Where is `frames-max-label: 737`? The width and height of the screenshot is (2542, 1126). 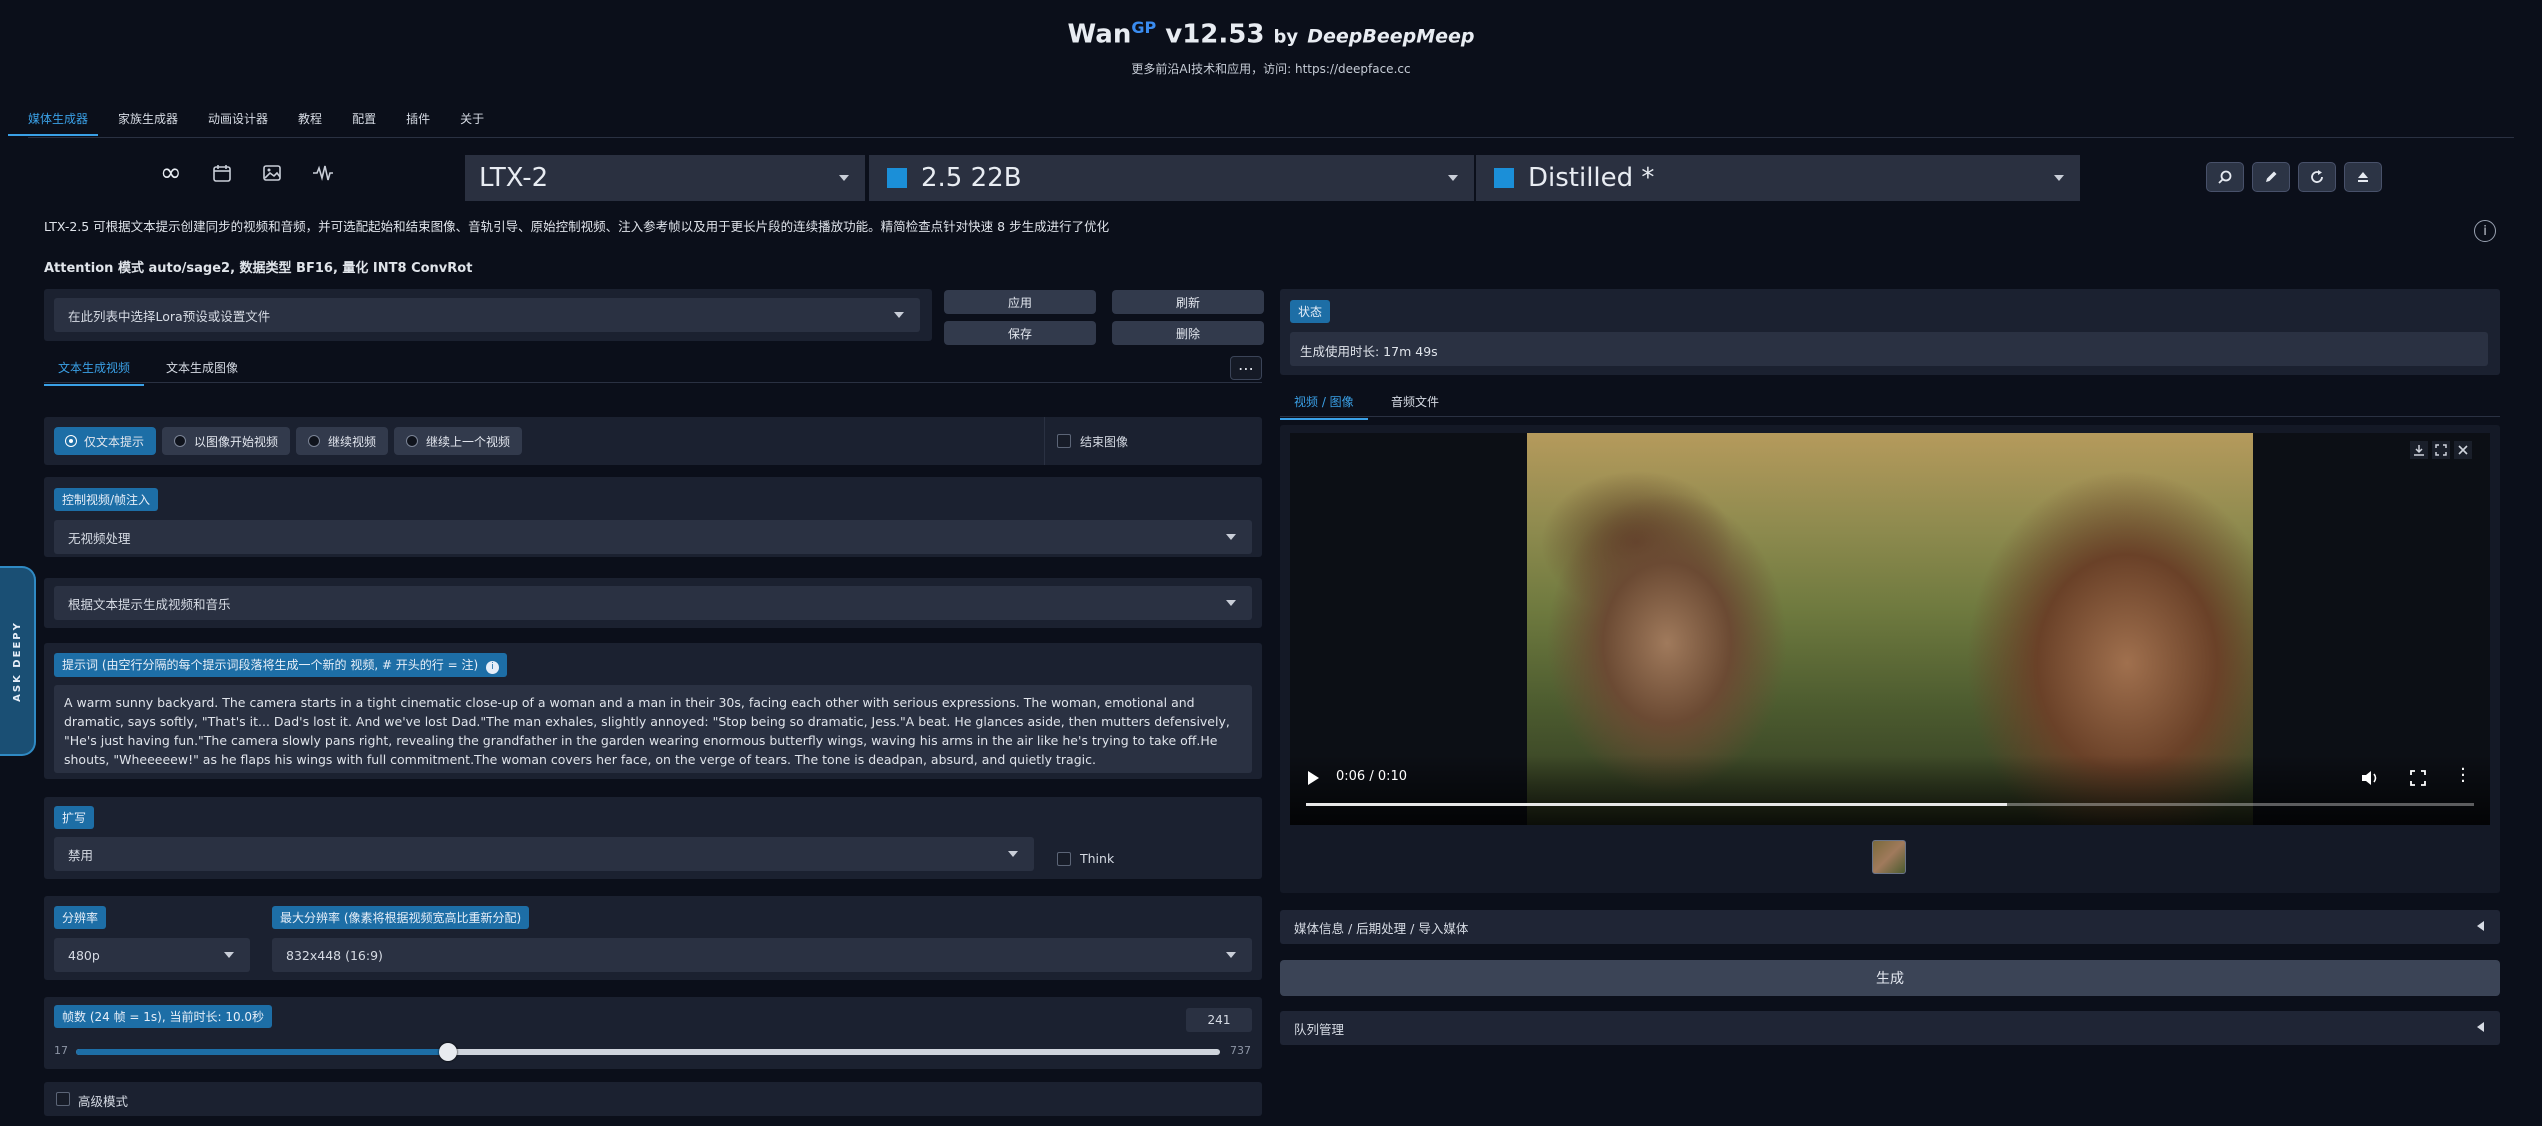
frames-max-label: 737 is located at coordinates (1240, 1050).